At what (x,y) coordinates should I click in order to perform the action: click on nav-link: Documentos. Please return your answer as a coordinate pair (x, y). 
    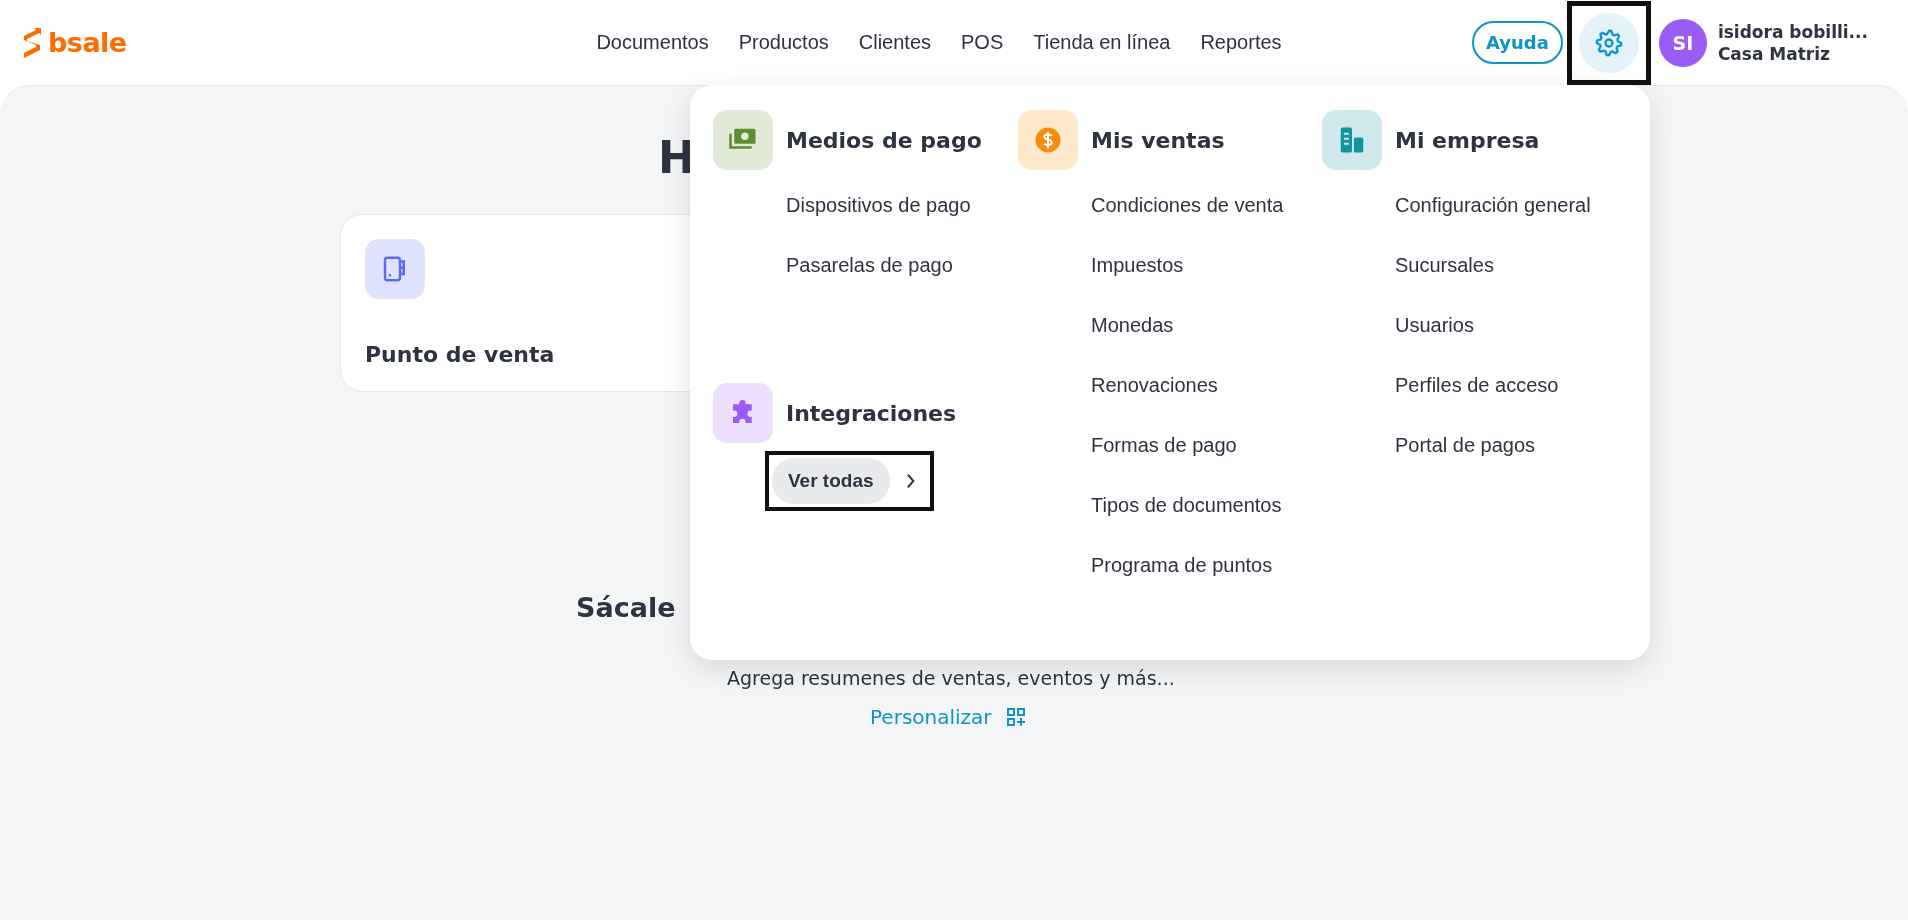
    Looking at the image, I should click on (652, 42).